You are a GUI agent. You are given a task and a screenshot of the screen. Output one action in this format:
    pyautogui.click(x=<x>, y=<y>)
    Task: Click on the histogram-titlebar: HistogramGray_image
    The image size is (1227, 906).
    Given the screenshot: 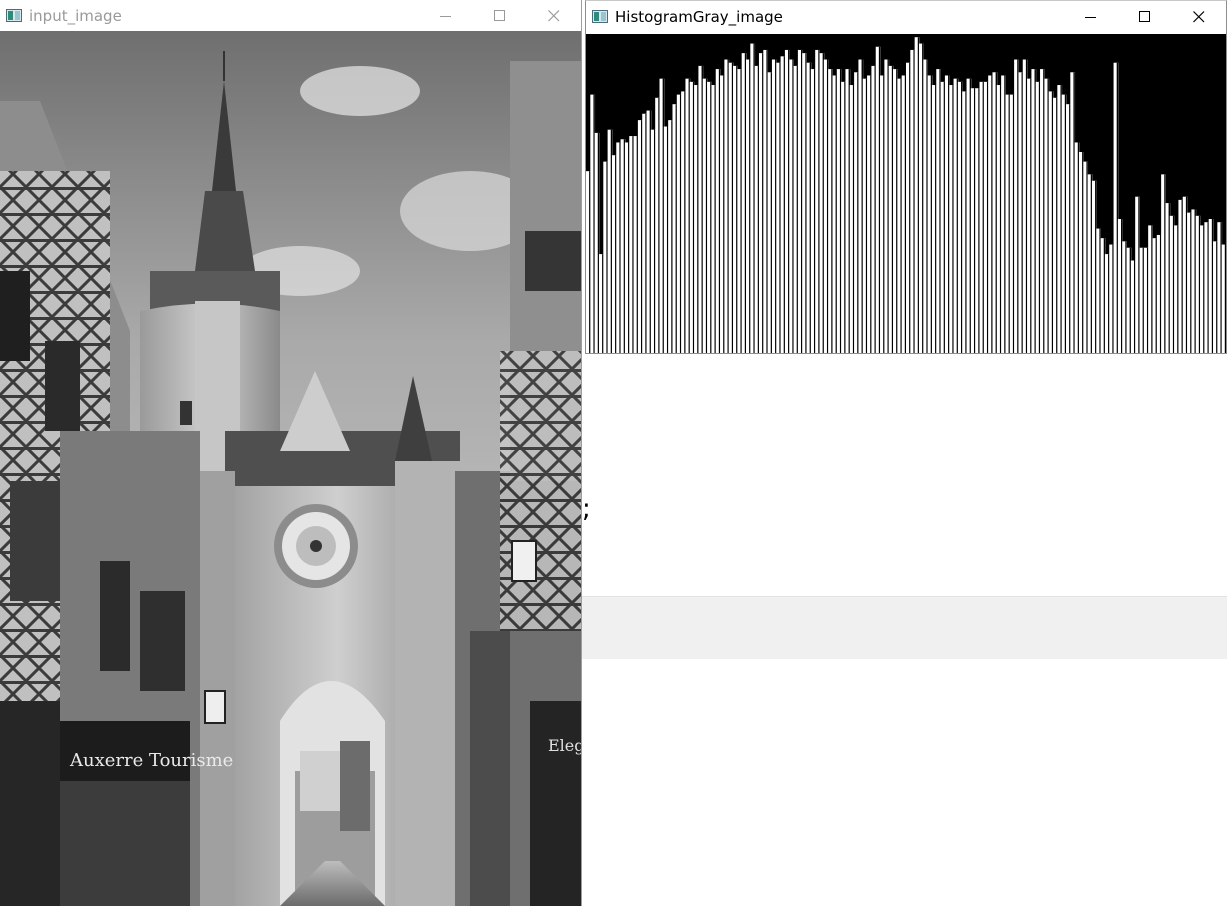 What is the action you would take?
    pyautogui.click(x=906, y=16)
    